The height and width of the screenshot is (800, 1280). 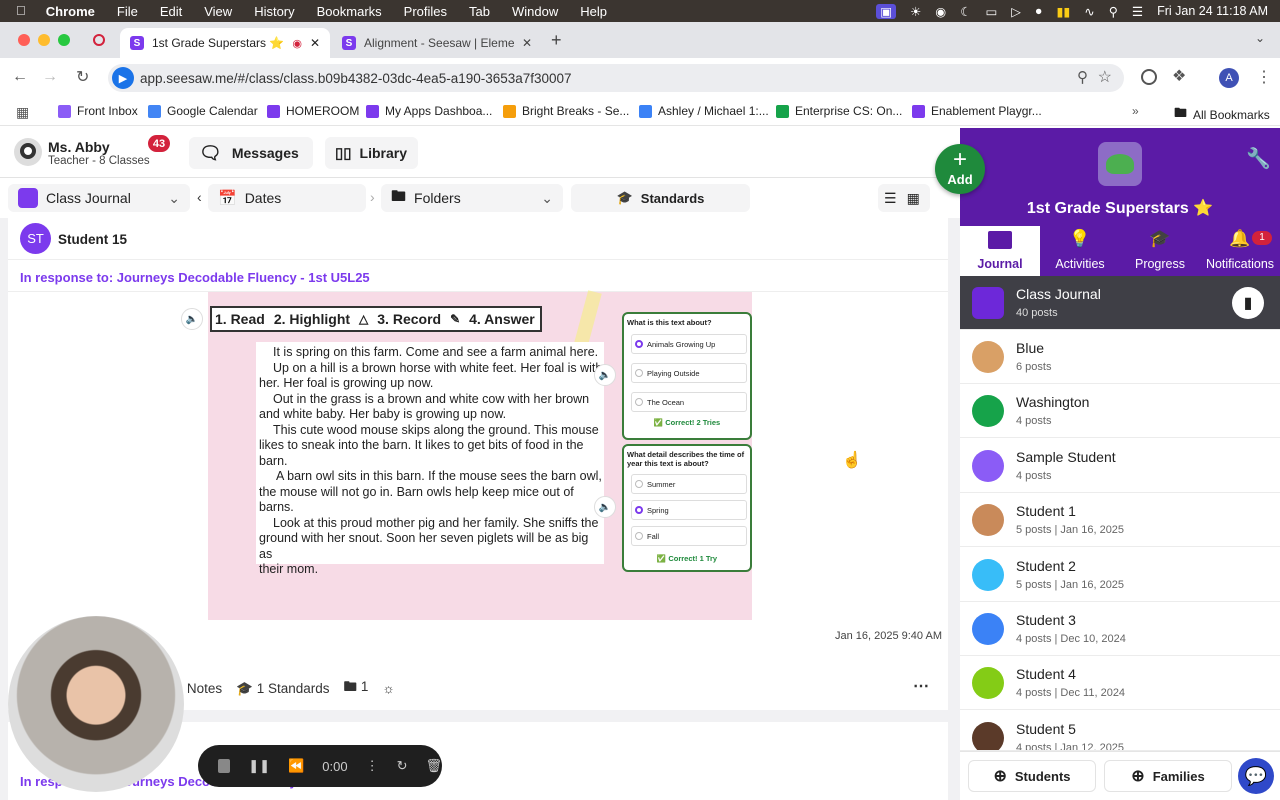 What do you see at coordinates (660, 198) in the screenshot?
I see `standards-filter: 🎓 Standards` at bounding box center [660, 198].